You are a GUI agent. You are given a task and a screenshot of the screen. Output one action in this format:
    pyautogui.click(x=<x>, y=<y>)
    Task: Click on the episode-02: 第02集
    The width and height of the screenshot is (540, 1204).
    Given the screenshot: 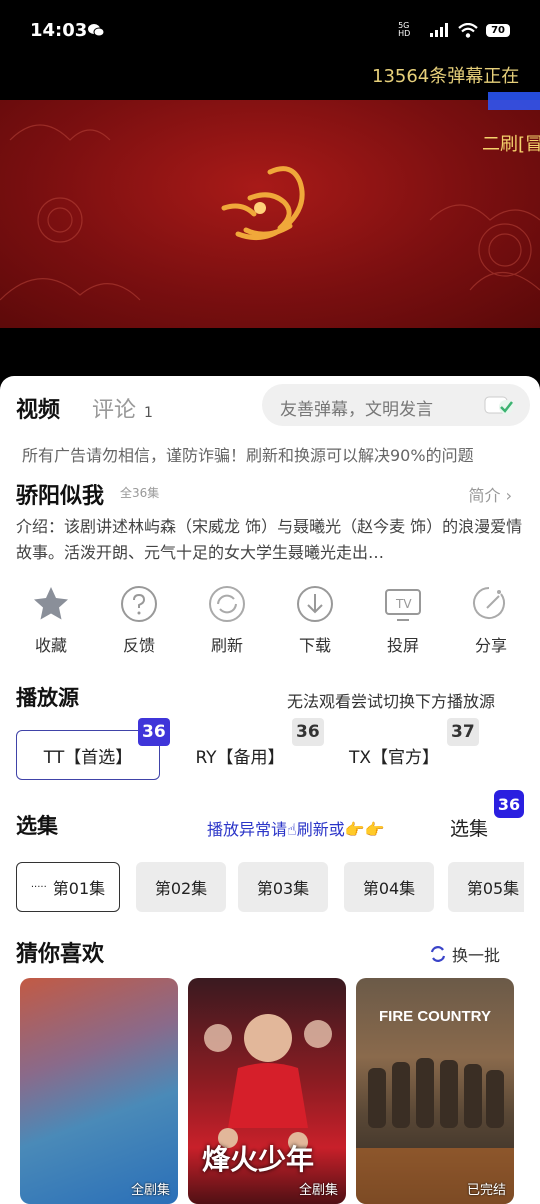 What is the action you would take?
    pyautogui.click(x=181, y=887)
    